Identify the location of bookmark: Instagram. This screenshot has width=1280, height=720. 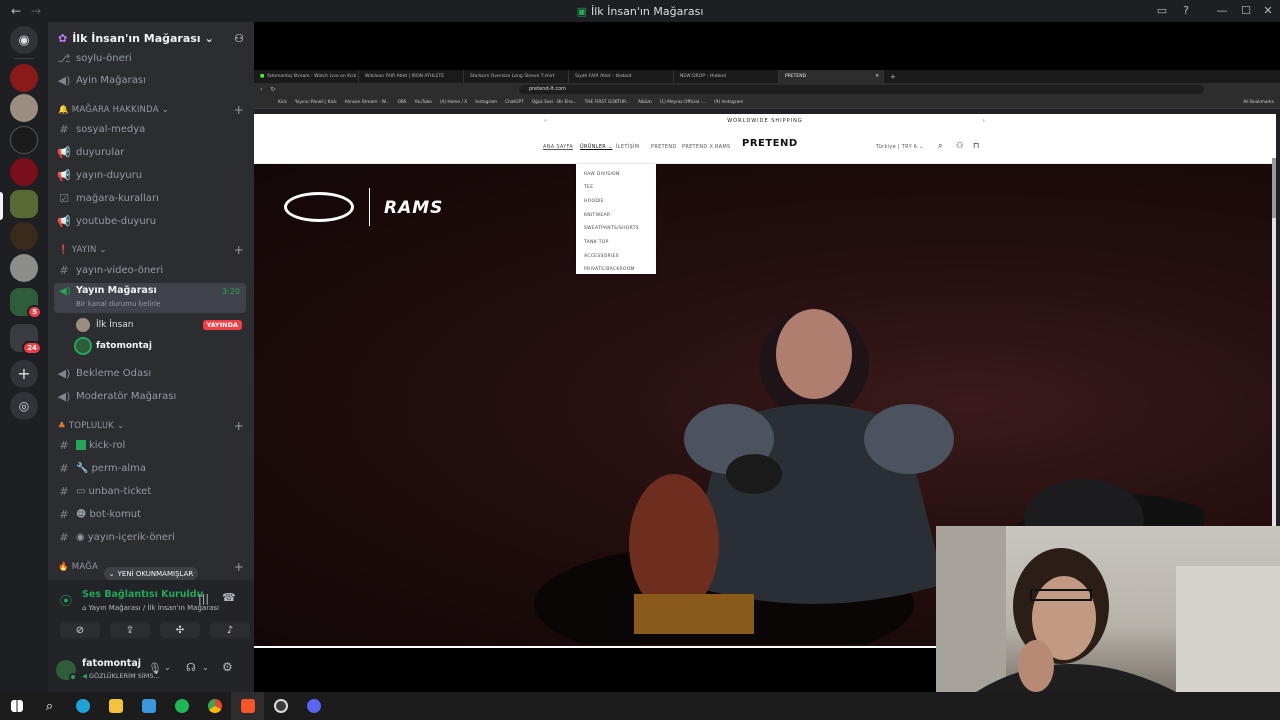
(486, 102).